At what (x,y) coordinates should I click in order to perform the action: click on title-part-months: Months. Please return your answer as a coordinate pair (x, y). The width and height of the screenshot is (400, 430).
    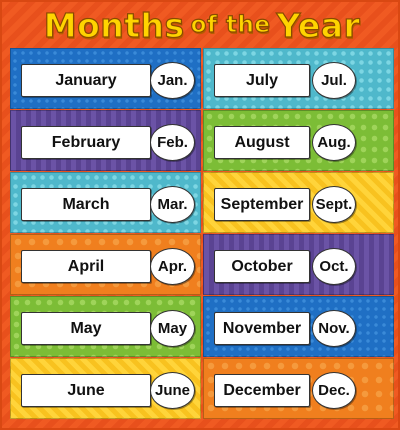
    Looking at the image, I should click on (114, 25).